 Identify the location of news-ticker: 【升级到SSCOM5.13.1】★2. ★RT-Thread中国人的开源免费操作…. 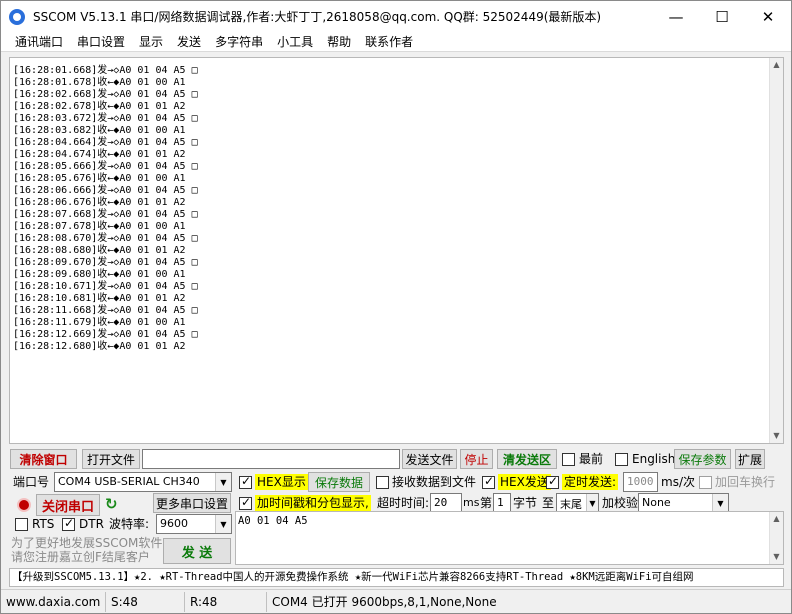
(396, 577).